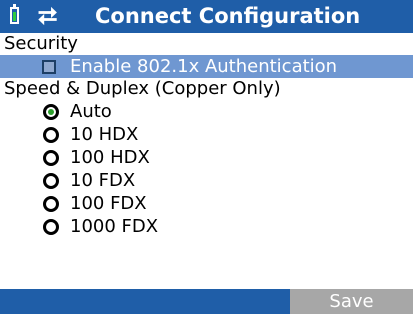 The width and height of the screenshot is (413, 314). I want to click on radio-auto-label: Auto, so click(91, 112).